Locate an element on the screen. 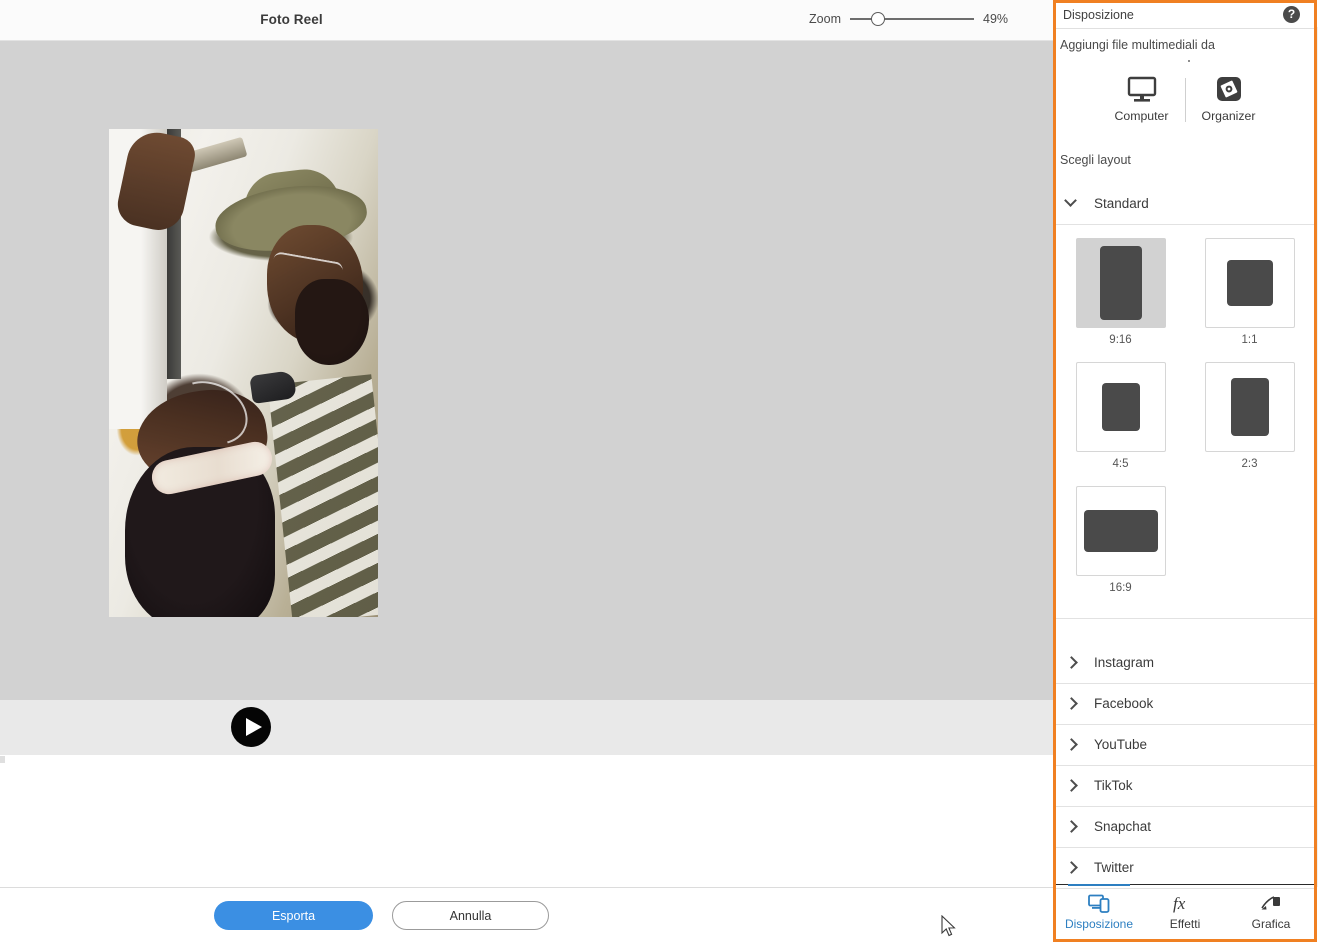 This screenshot has width=1321, height=942. tab-disposizione-label: Disposizione is located at coordinates (1099, 924).